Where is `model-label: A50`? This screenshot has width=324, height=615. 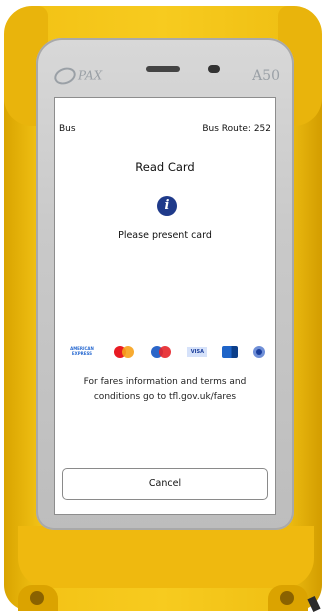
model-label: A50 is located at coordinates (266, 76).